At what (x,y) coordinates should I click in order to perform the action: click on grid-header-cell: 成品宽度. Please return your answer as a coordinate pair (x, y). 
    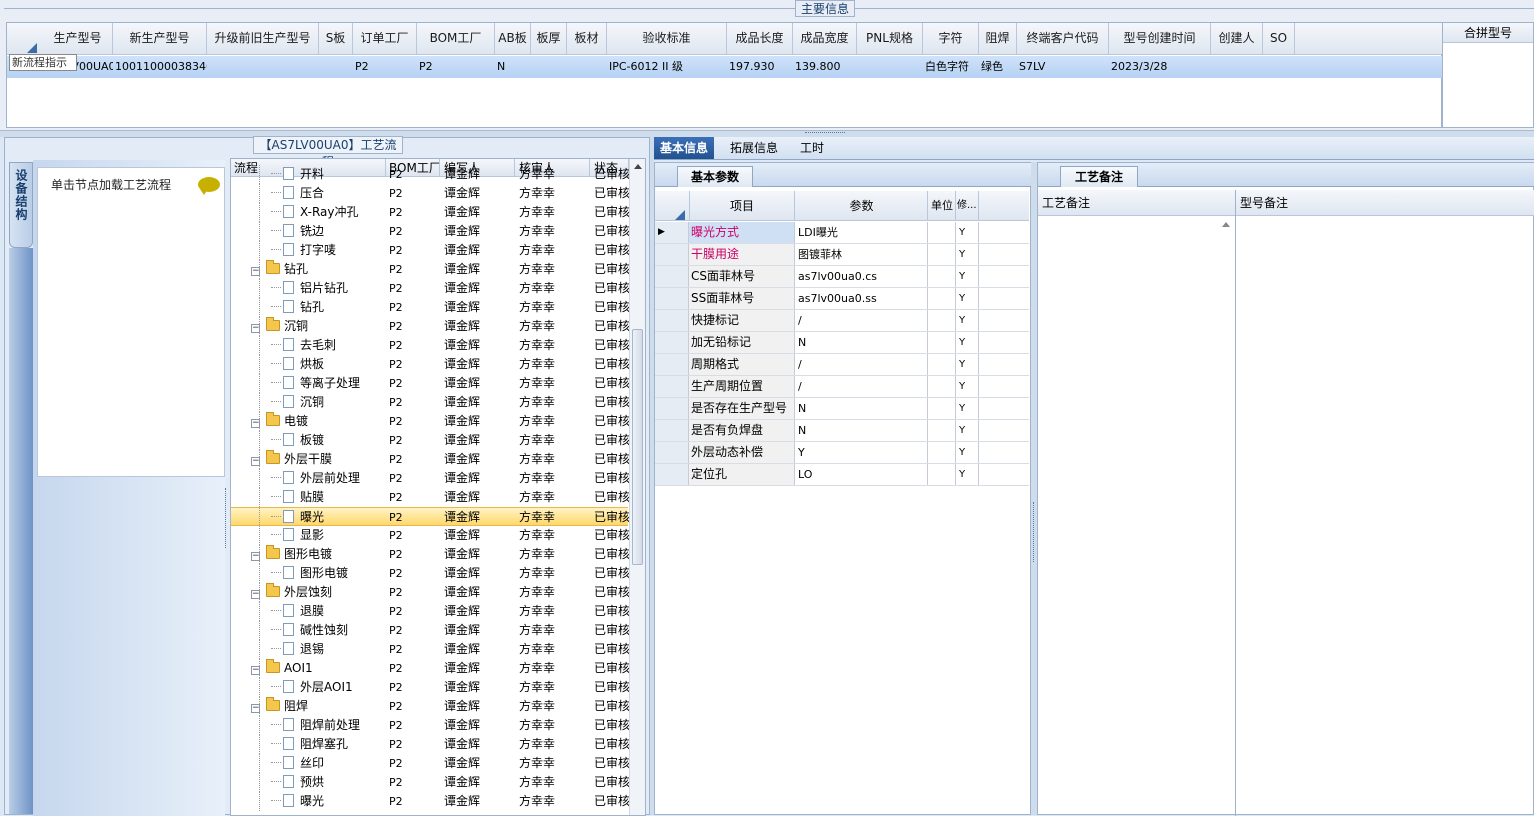
    Looking at the image, I should click on (825, 38).